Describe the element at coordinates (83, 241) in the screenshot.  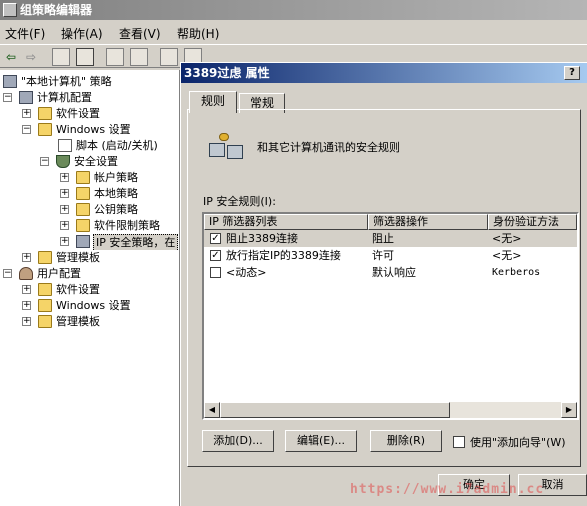
I see `ip-security-icon` at that location.